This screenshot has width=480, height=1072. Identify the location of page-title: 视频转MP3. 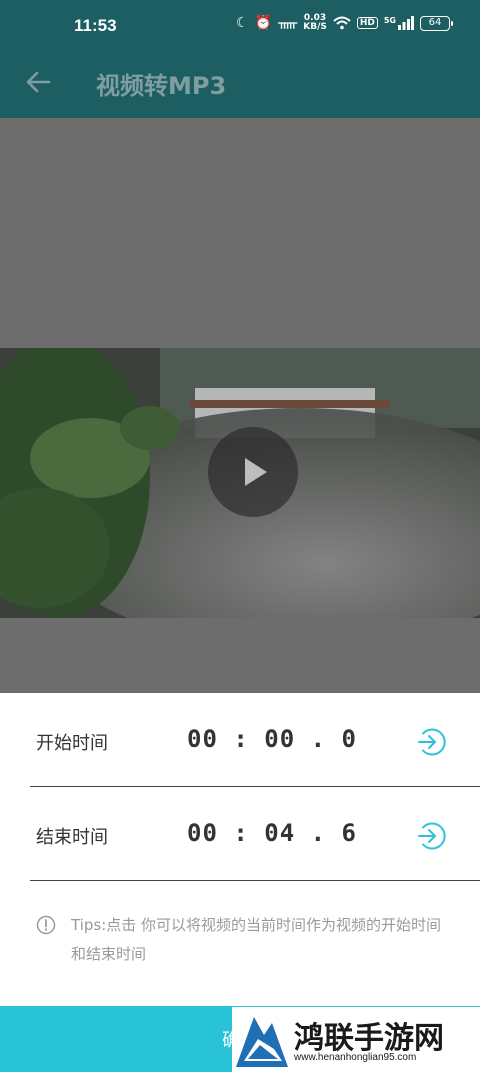
(161, 86).